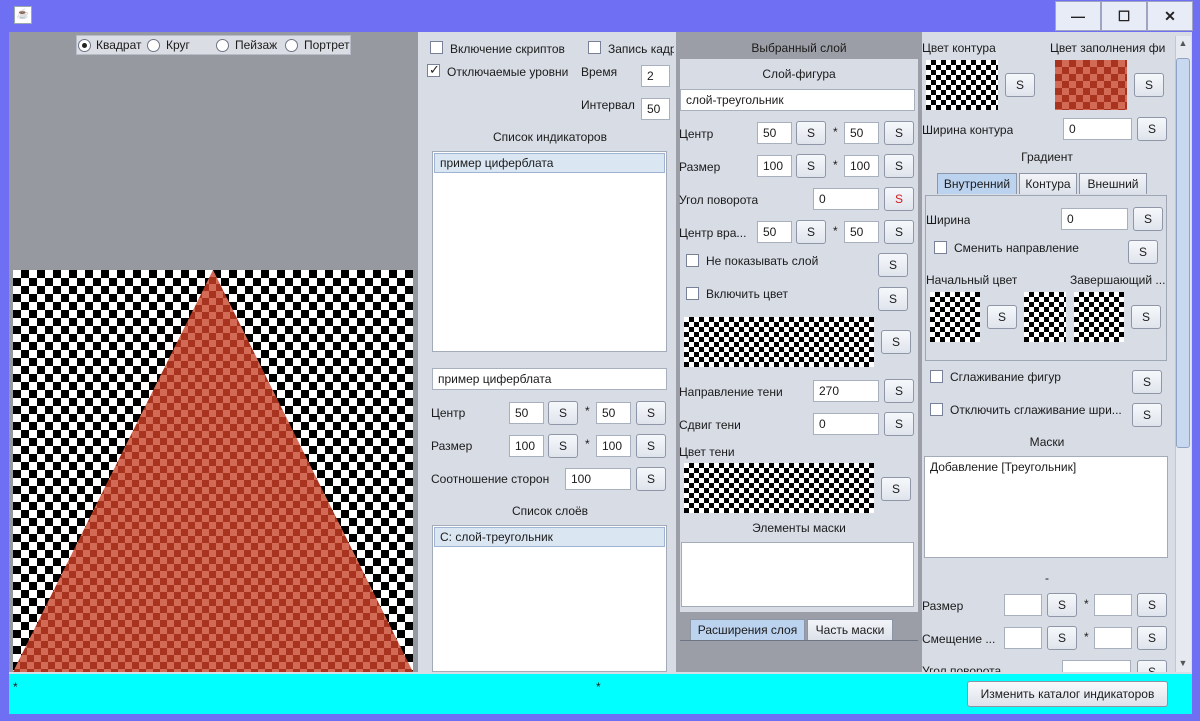  Describe the element at coordinates (899, 424) in the screenshot. I see `shadow-shift-s-button: S` at that location.